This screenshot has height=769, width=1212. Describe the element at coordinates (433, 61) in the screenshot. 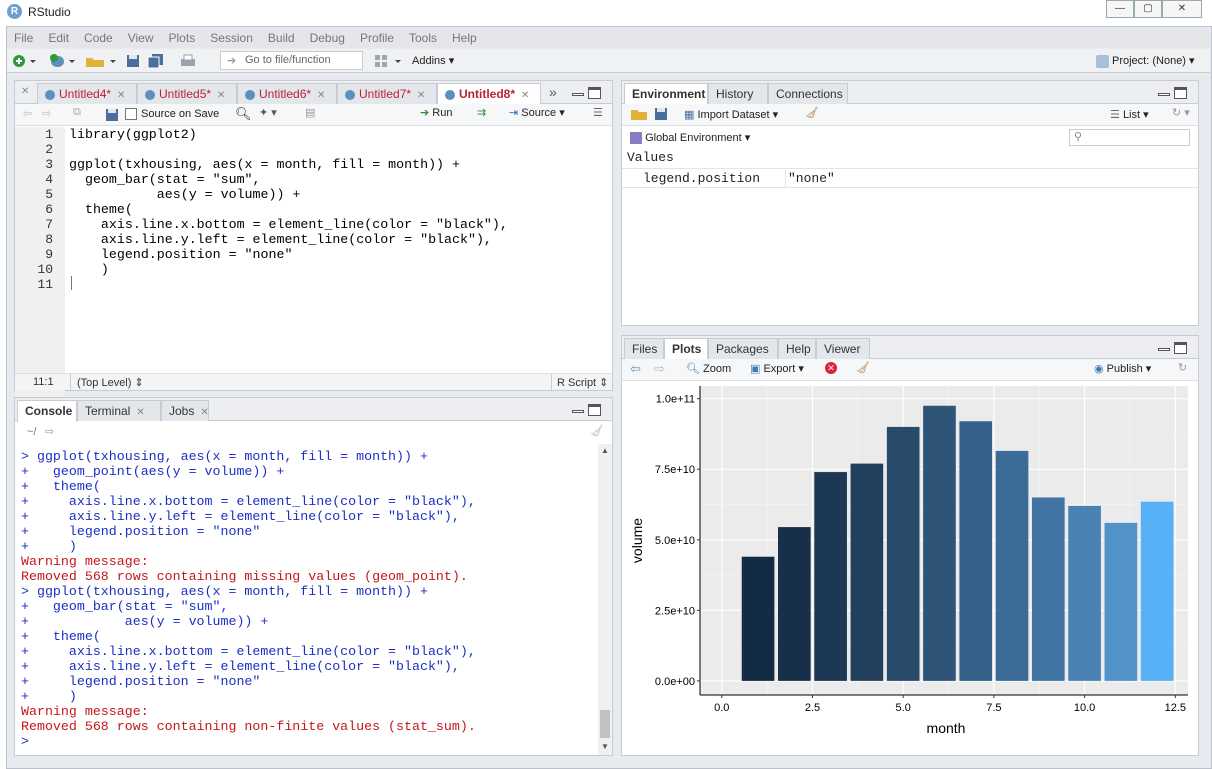

I see `addins-menu: Addins ▾` at that location.